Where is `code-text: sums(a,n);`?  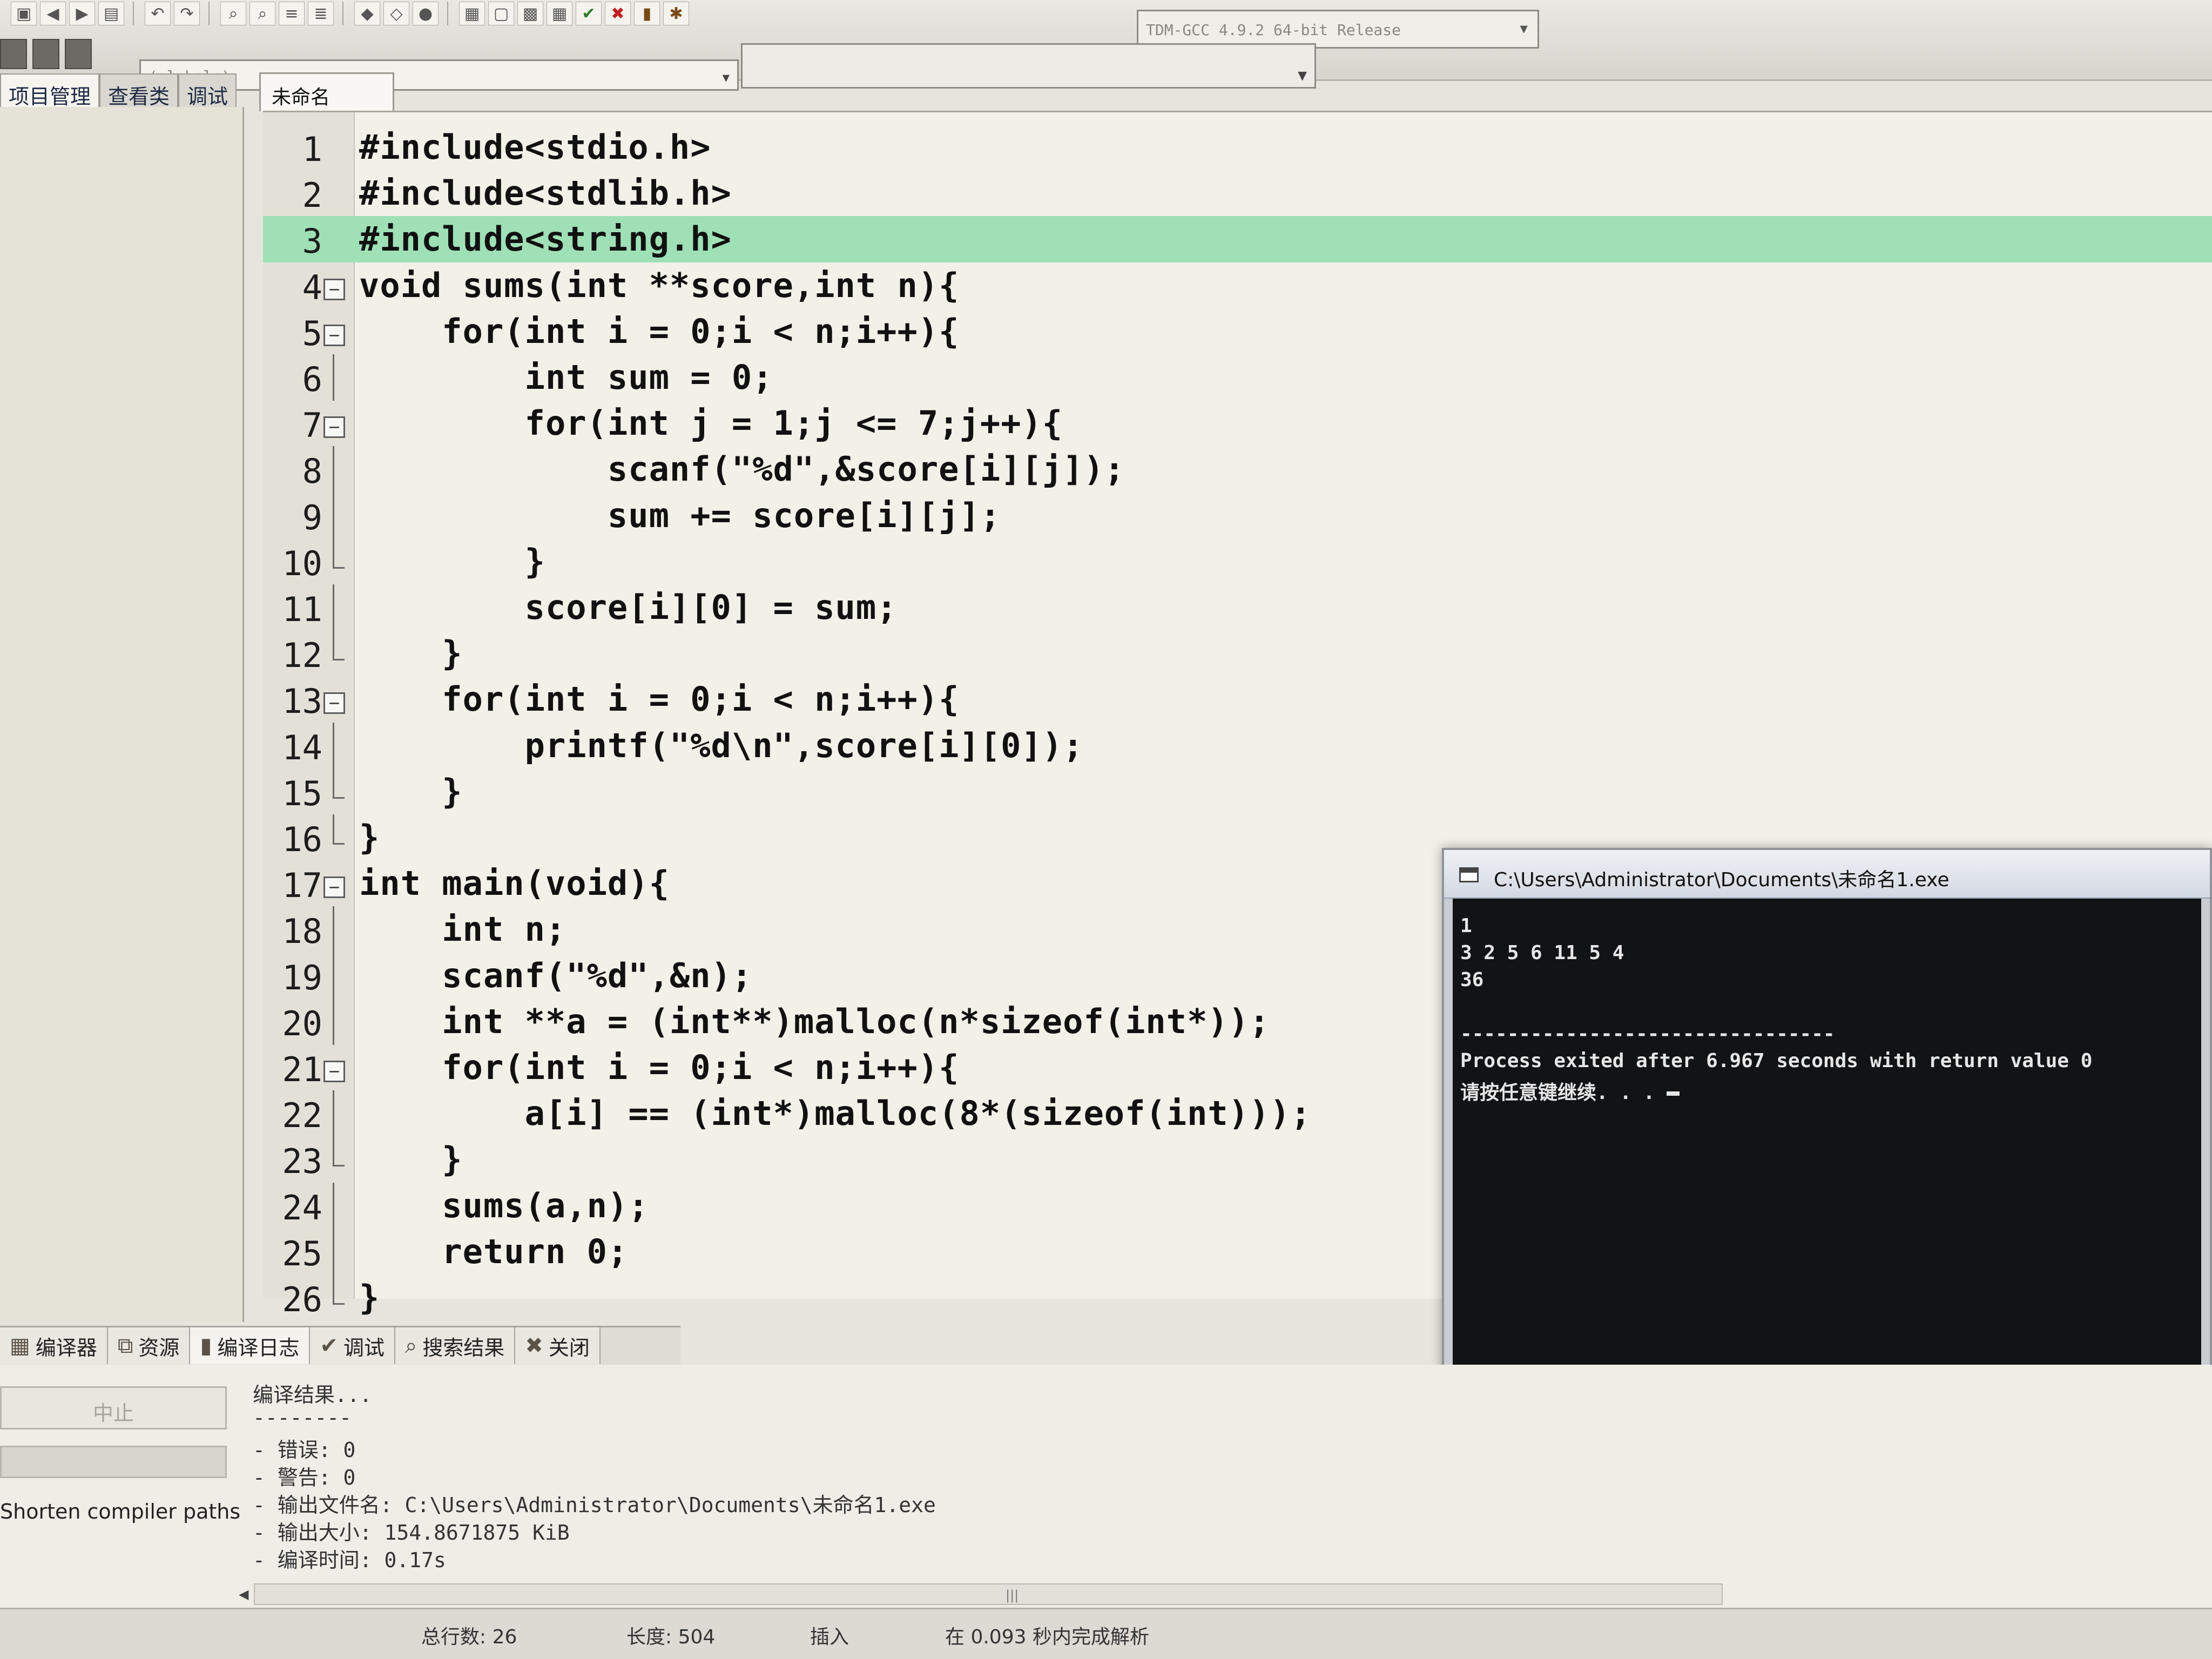
code-text: sums(a,n); is located at coordinates (504, 1205).